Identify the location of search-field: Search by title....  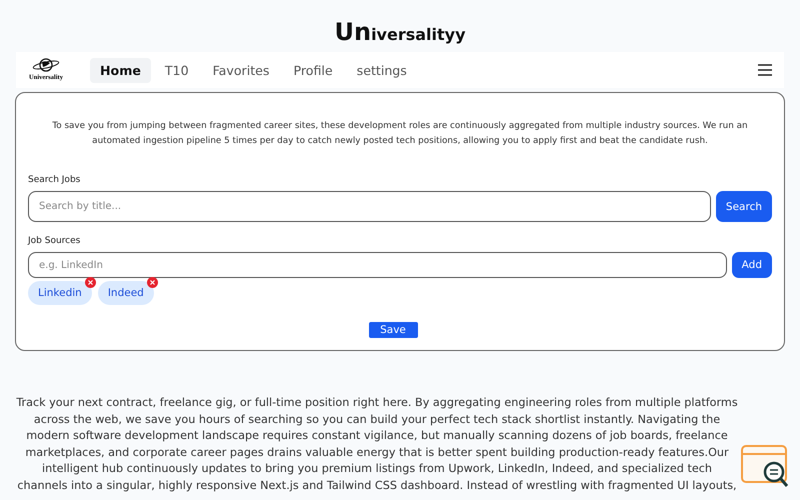
(369, 206).